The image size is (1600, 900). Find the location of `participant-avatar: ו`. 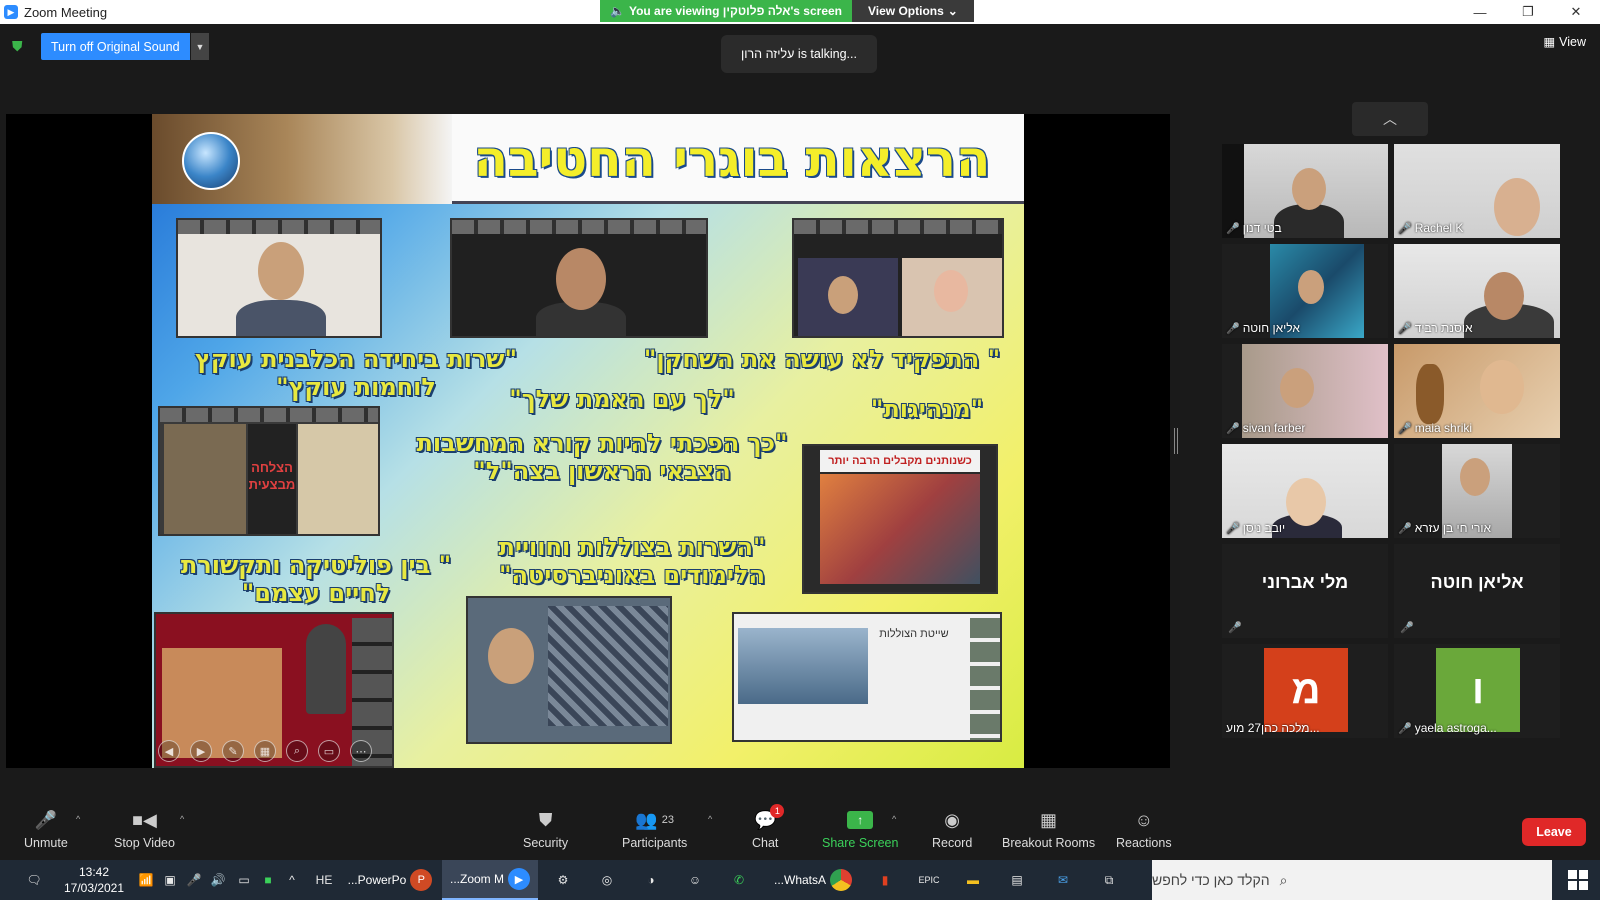

participant-avatar: ו is located at coordinates (1478, 690).